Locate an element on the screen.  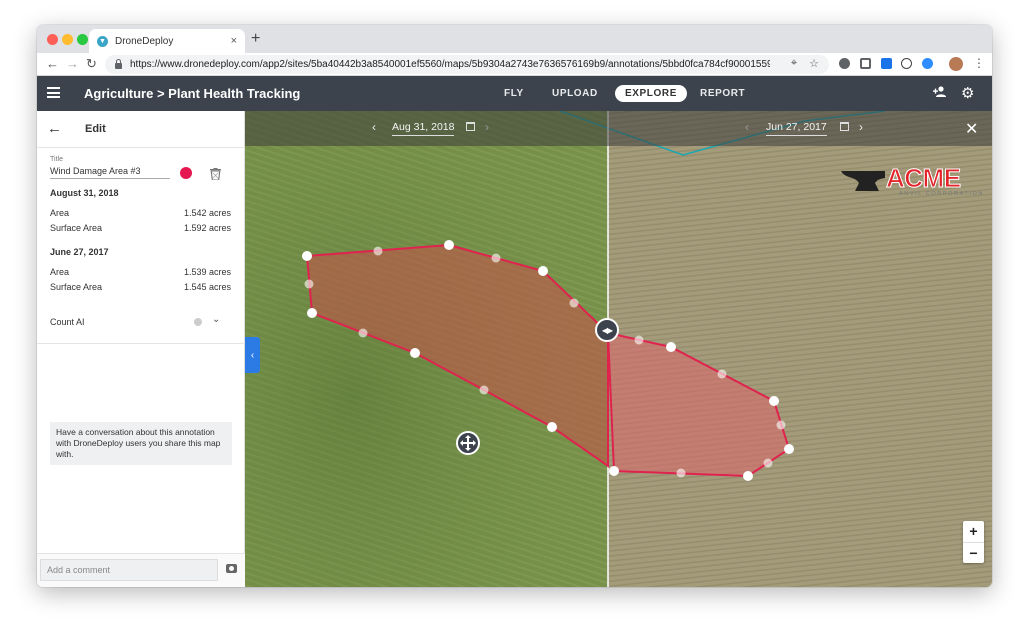
nav-upload: UPLOAD is located at coordinates (575, 93).